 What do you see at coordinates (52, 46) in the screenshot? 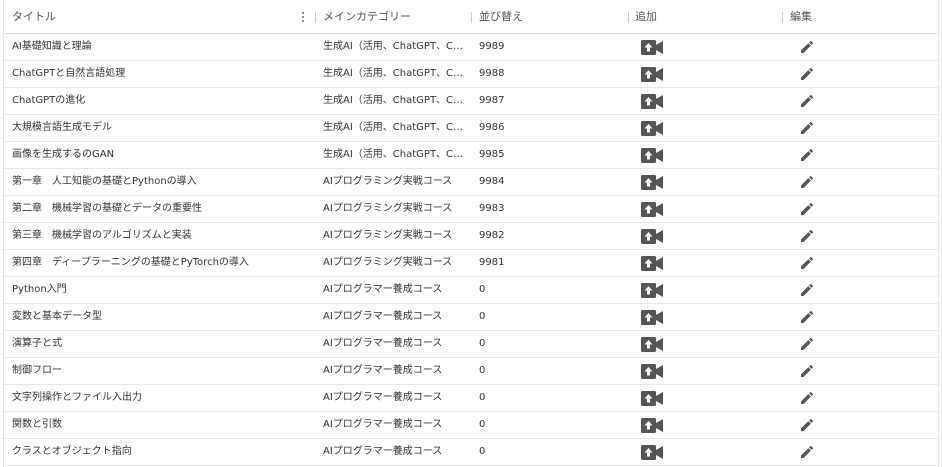
I see `row-title: AI基礎知識と理論` at bounding box center [52, 46].